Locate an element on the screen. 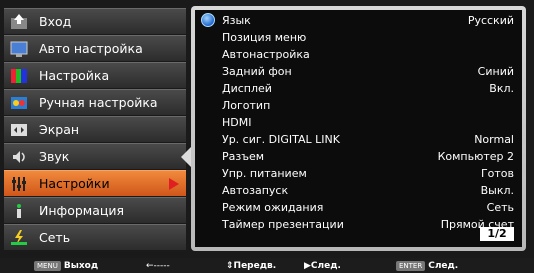 The width and height of the screenshot is (534, 273). menu-item-settings: Настройки is located at coordinates (95, 183).